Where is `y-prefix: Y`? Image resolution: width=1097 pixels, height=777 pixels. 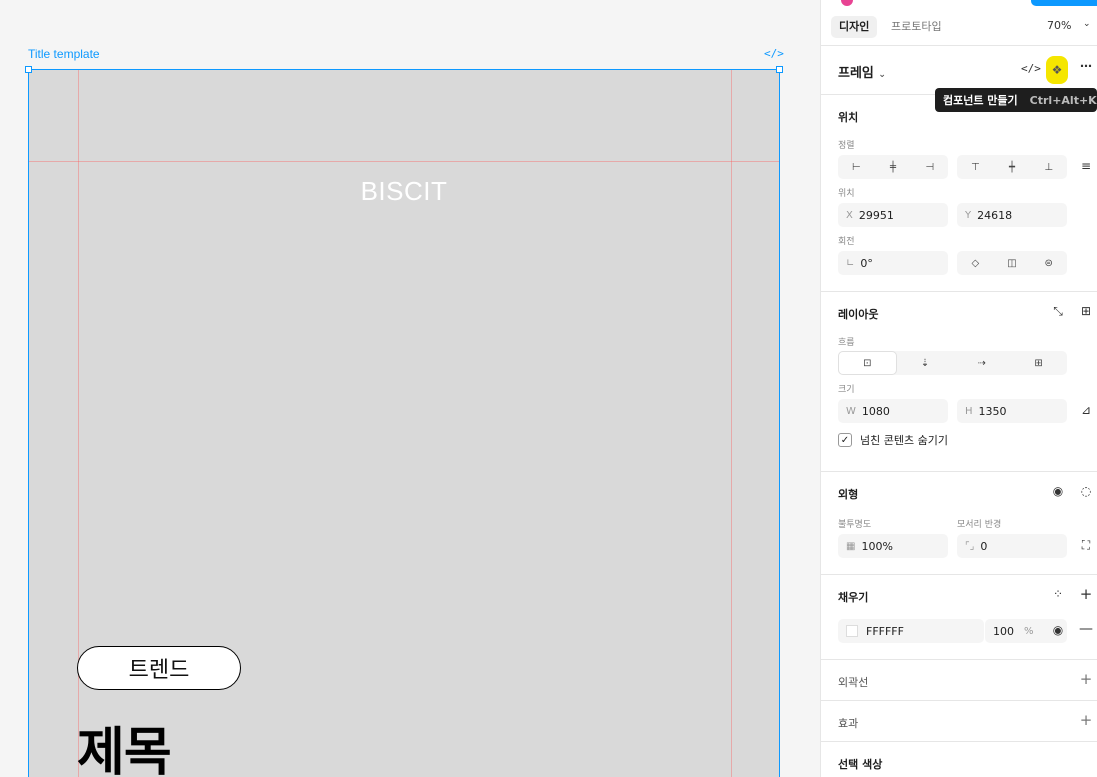 y-prefix: Y is located at coordinates (968, 215).